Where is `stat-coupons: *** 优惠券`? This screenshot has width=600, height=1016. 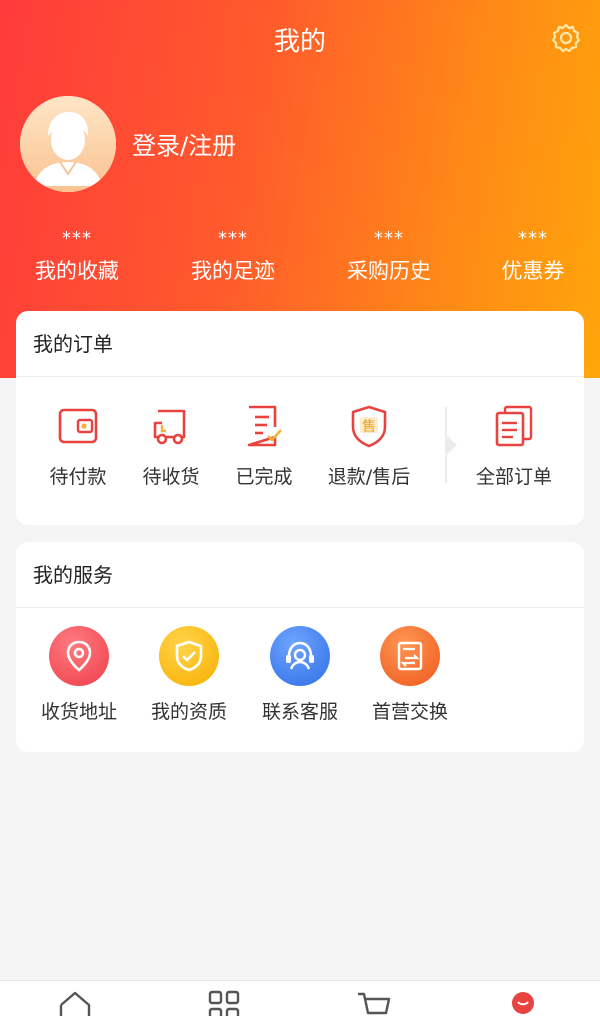
stat-coupons: *** 优惠券 is located at coordinates (533, 258).